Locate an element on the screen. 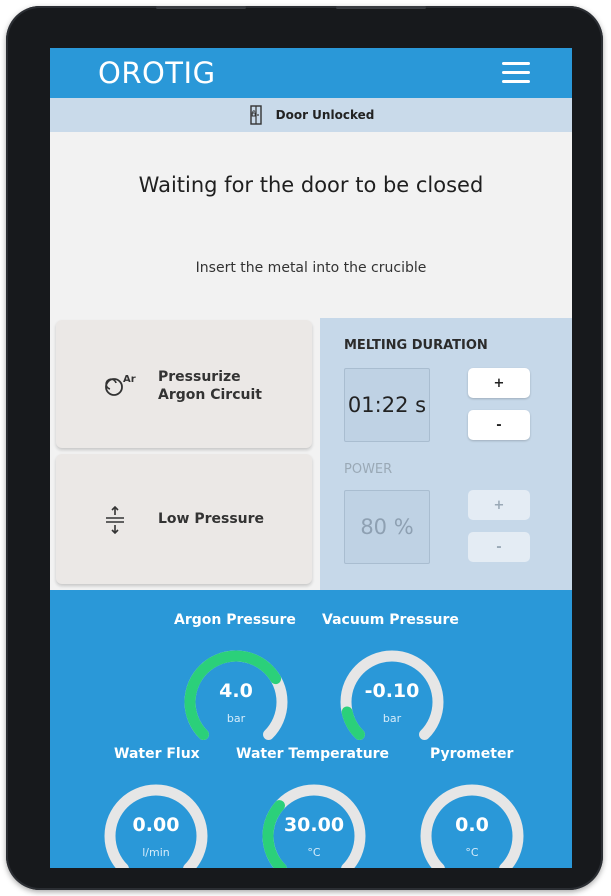 This screenshot has width=611, height=896. door-status-bar: Door Unlocked is located at coordinates (311, 115).